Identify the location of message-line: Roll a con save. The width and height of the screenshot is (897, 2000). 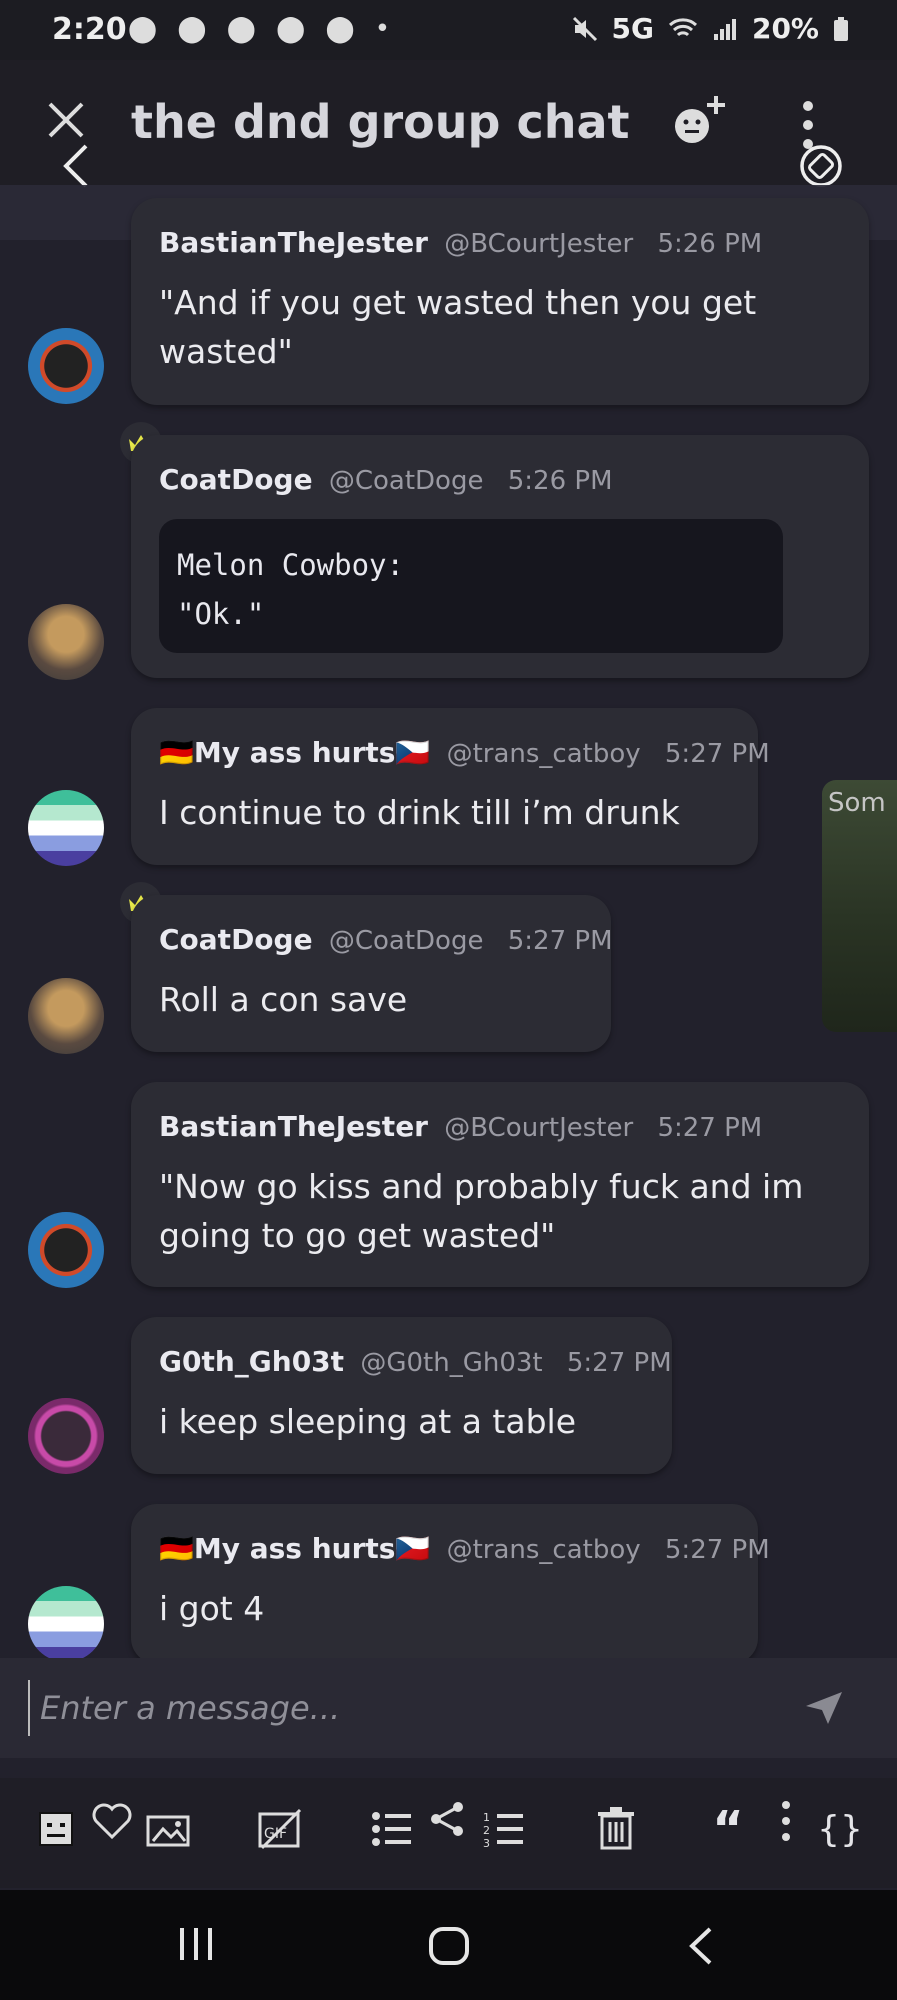
(283, 999).